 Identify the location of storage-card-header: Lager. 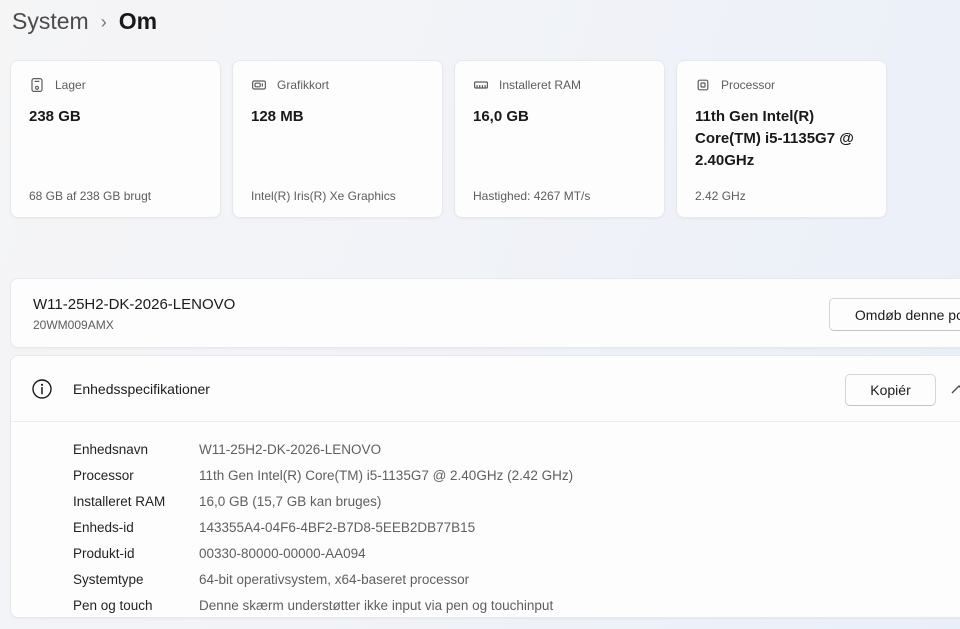
(115, 85).